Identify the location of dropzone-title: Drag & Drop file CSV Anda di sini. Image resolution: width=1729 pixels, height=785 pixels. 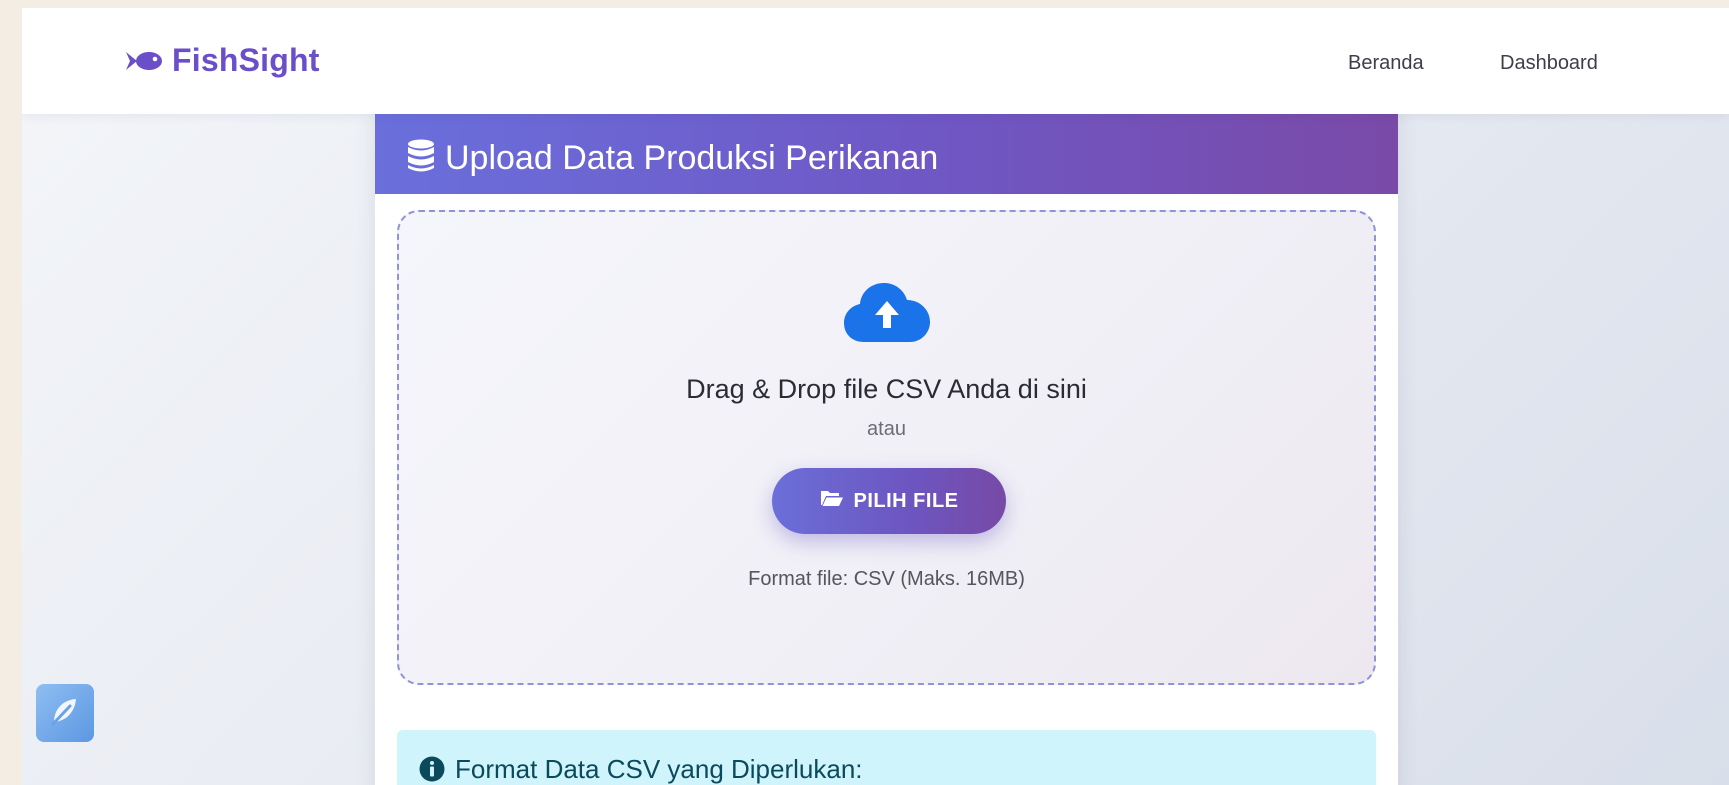
(886, 389).